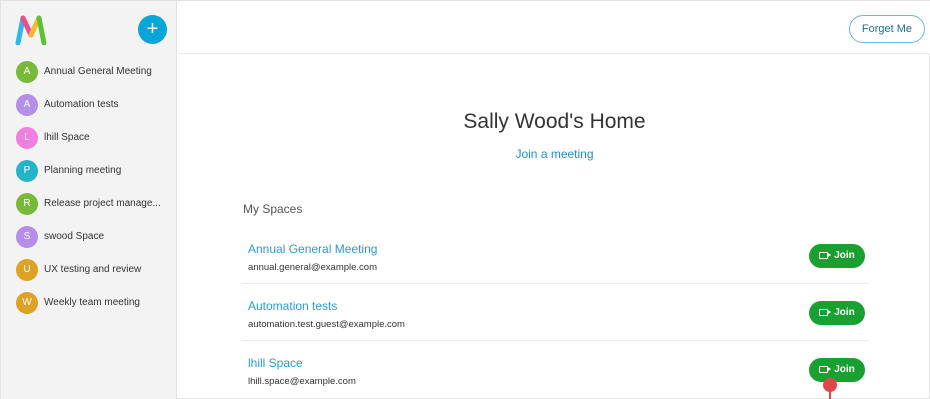 The height and width of the screenshot is (399, 930). Describe the element at coordinates (326, 324) in the screenshot. I see `space-email: automation.test.guest@example.com` at that location.